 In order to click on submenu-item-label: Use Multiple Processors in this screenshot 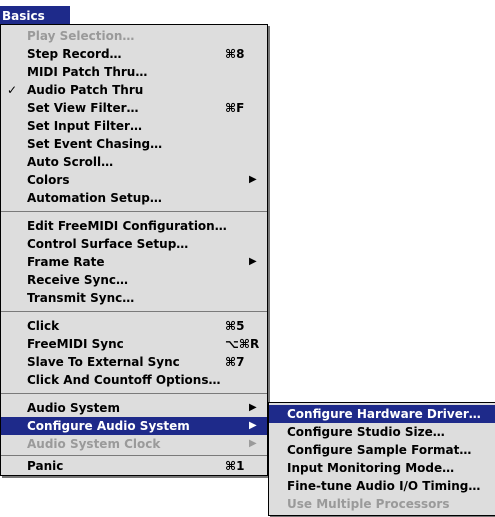, I will do `click(368, 504)`.